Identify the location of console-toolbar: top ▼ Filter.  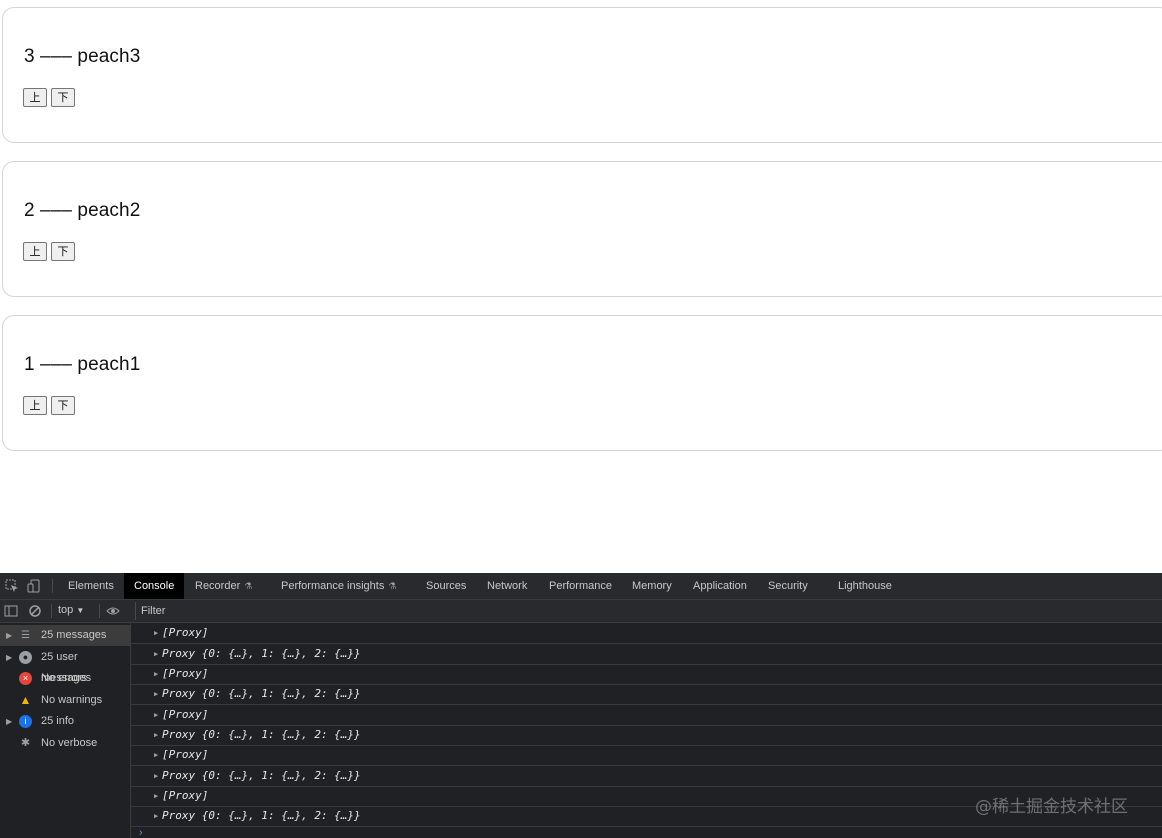
(581, 611).